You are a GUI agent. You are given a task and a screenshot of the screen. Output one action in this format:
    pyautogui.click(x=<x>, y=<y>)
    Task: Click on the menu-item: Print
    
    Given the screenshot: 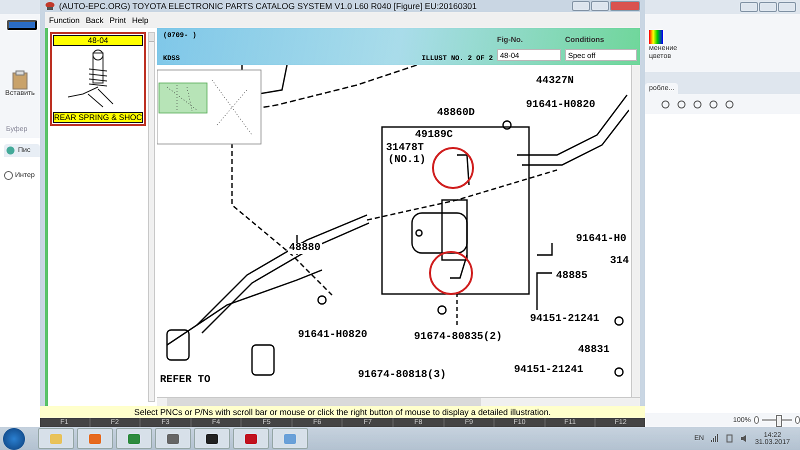 What is the action you would take?
    pyautogui.click(x=117, y=20)
    